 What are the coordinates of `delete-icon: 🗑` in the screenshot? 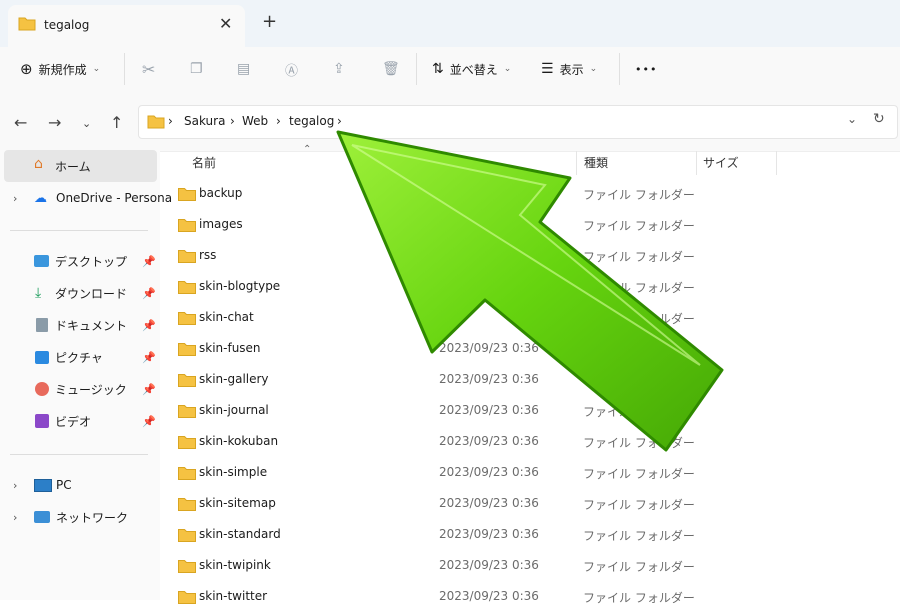 It's located at (391, 69).